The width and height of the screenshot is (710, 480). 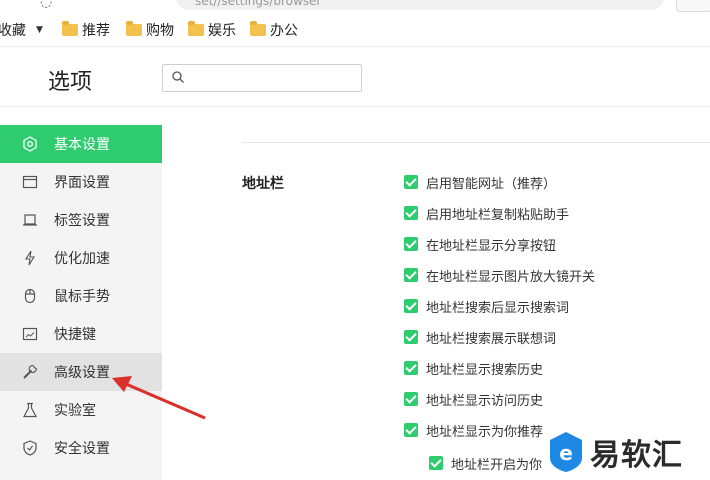 What do you see at coordinates (30, 144) in the screenshot?
I see `gear-icon` at bounding box center [30, 144].